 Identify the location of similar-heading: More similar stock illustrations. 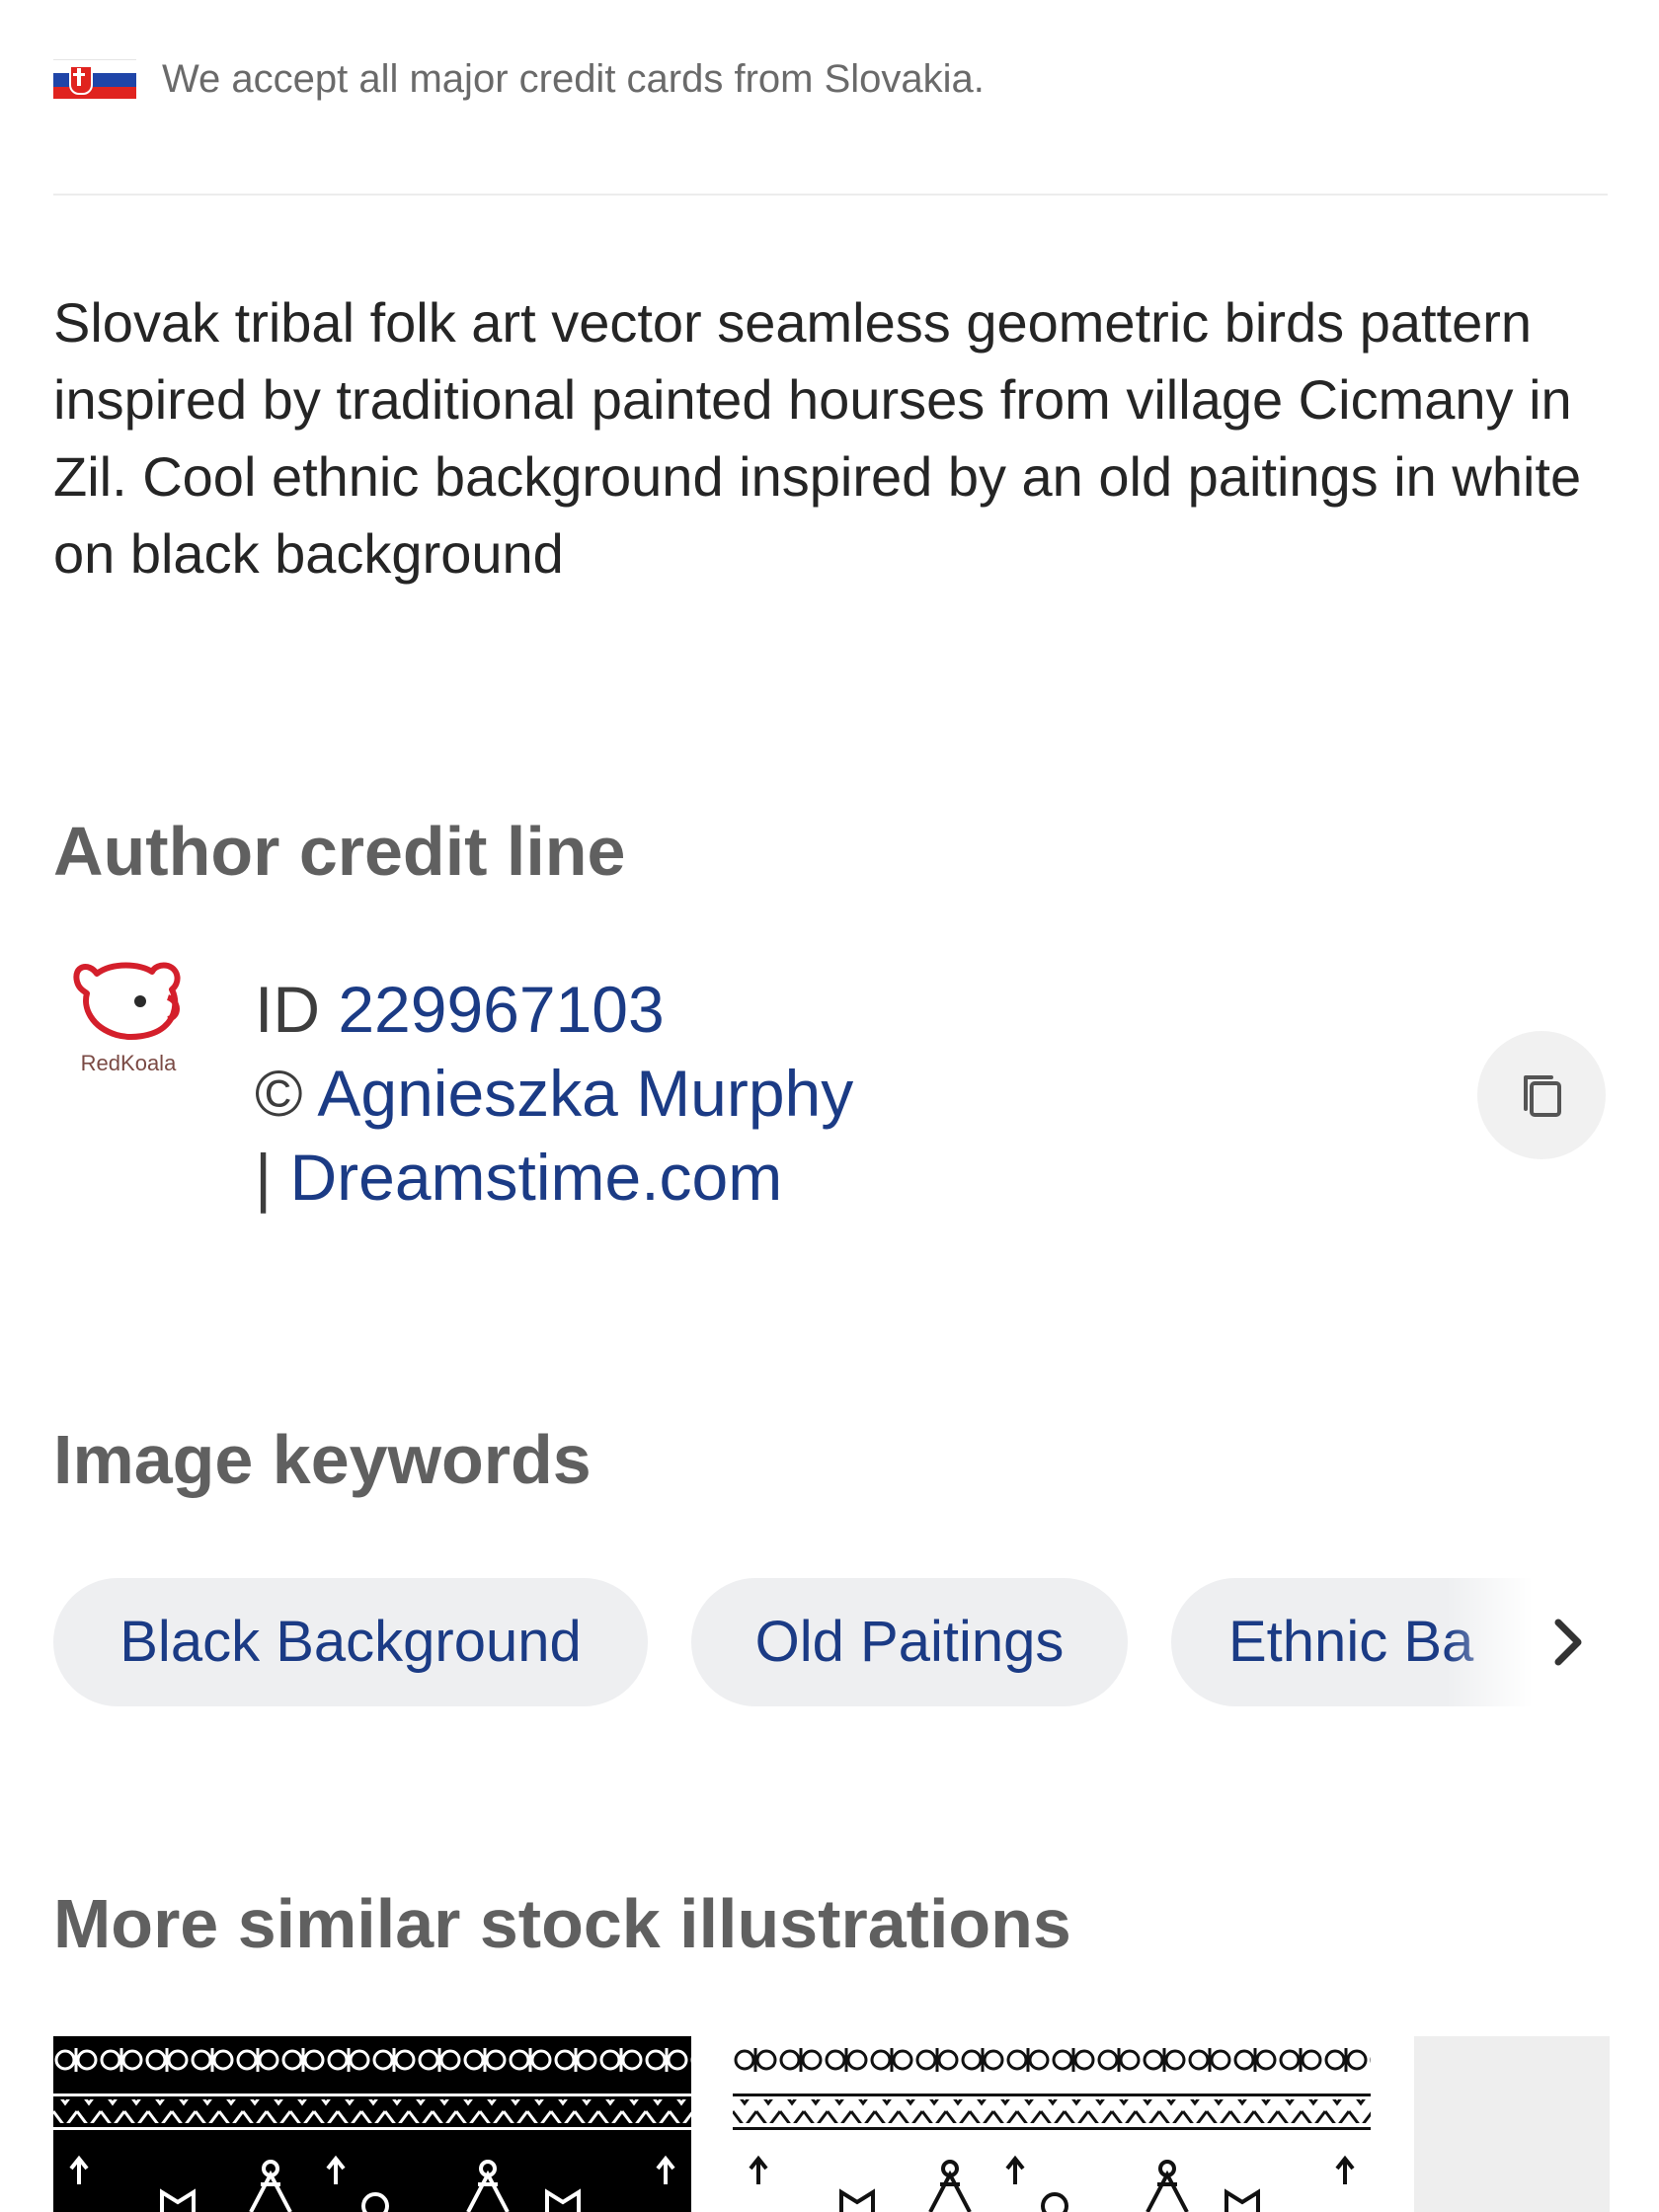
(562, 1924).